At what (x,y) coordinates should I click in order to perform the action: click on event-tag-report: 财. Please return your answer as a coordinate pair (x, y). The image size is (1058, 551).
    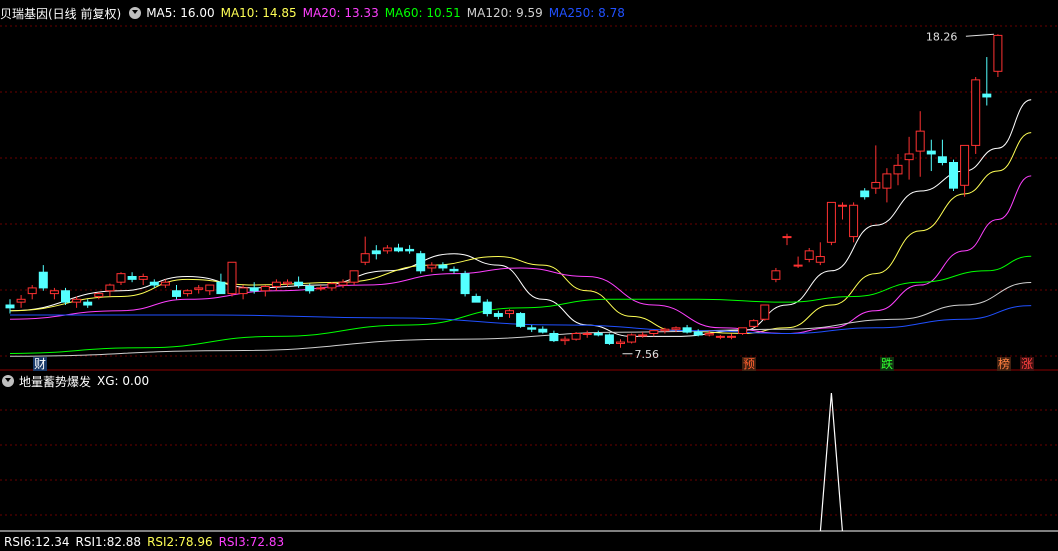
    Looking at the image, I should click on (40, 364).